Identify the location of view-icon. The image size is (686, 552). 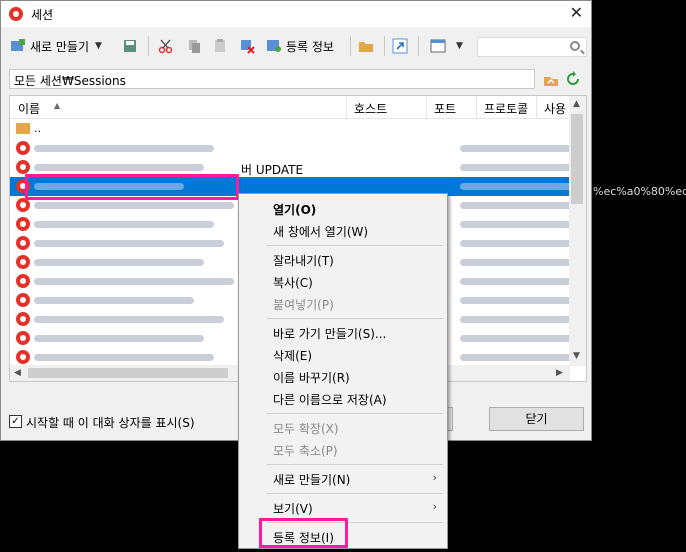
(438, 46).